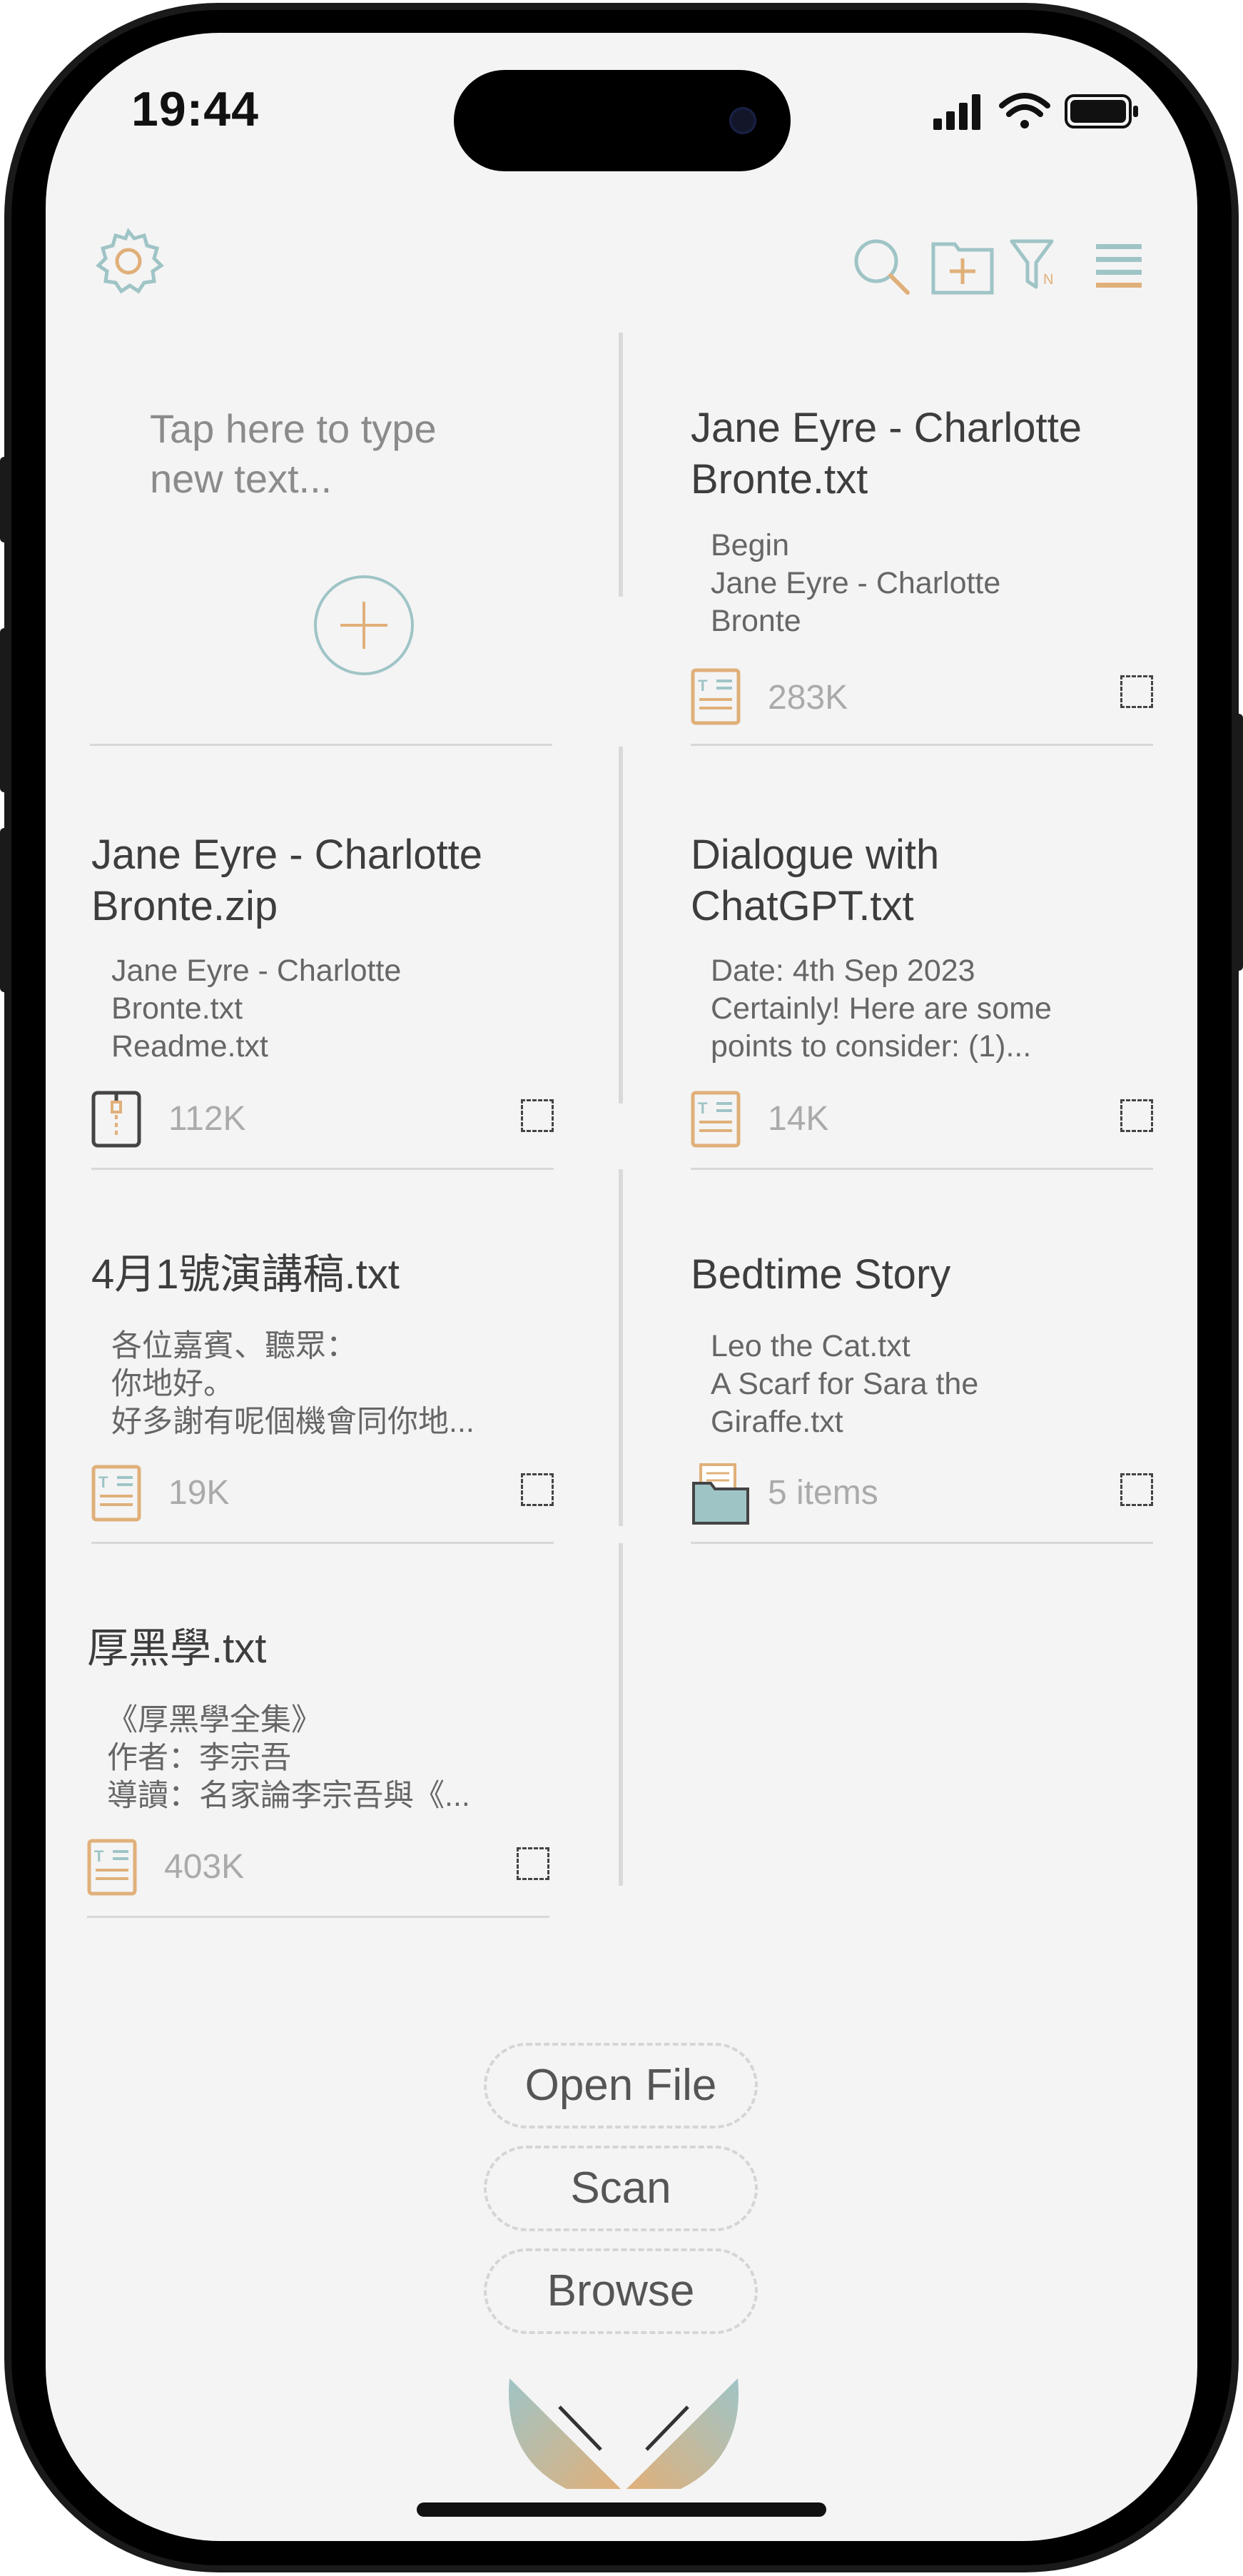 This screenshot has width=1243, height=2576. I want to click on app-logo-icon, so click(623, 2433).